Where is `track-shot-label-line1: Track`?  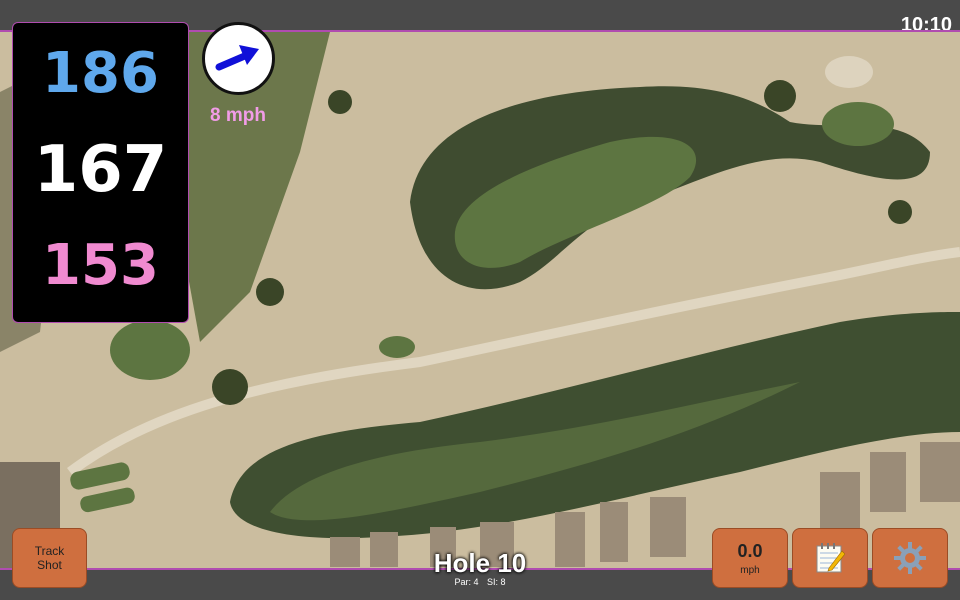
track-shot-label-line1: Track is located at coordinates (49, 551).